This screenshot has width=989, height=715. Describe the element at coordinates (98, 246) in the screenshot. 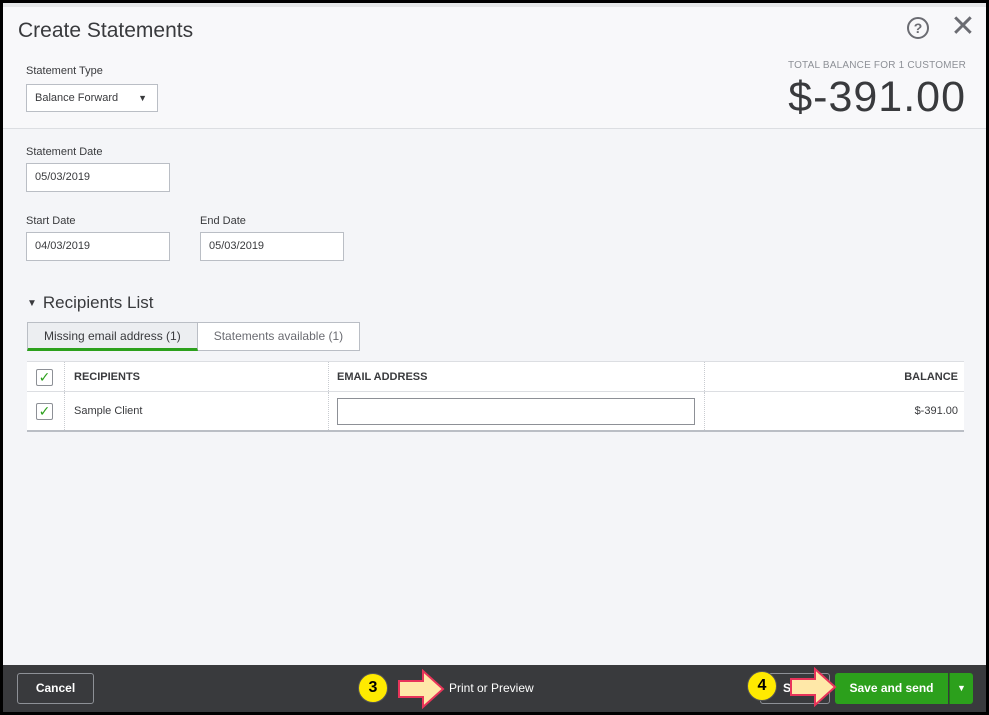

I see `start-date-input: 04/03/2019` at that location.